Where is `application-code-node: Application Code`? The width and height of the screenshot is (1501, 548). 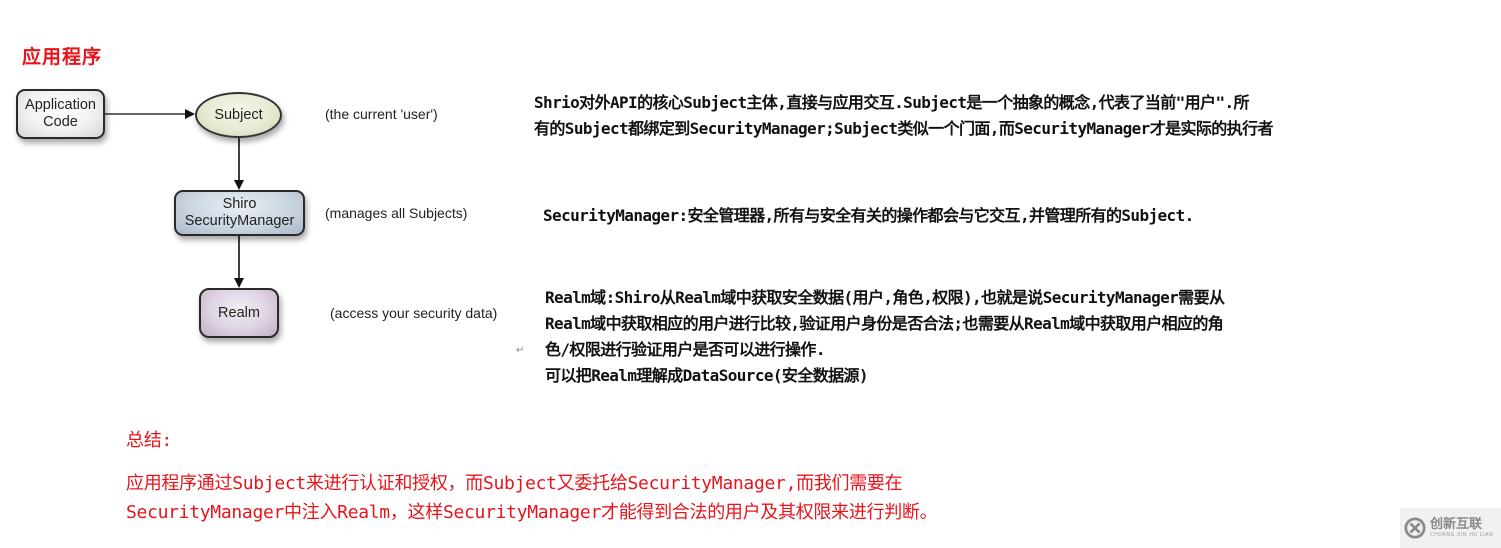 application-code-node: Application Code is located at coordinates (60, 114).